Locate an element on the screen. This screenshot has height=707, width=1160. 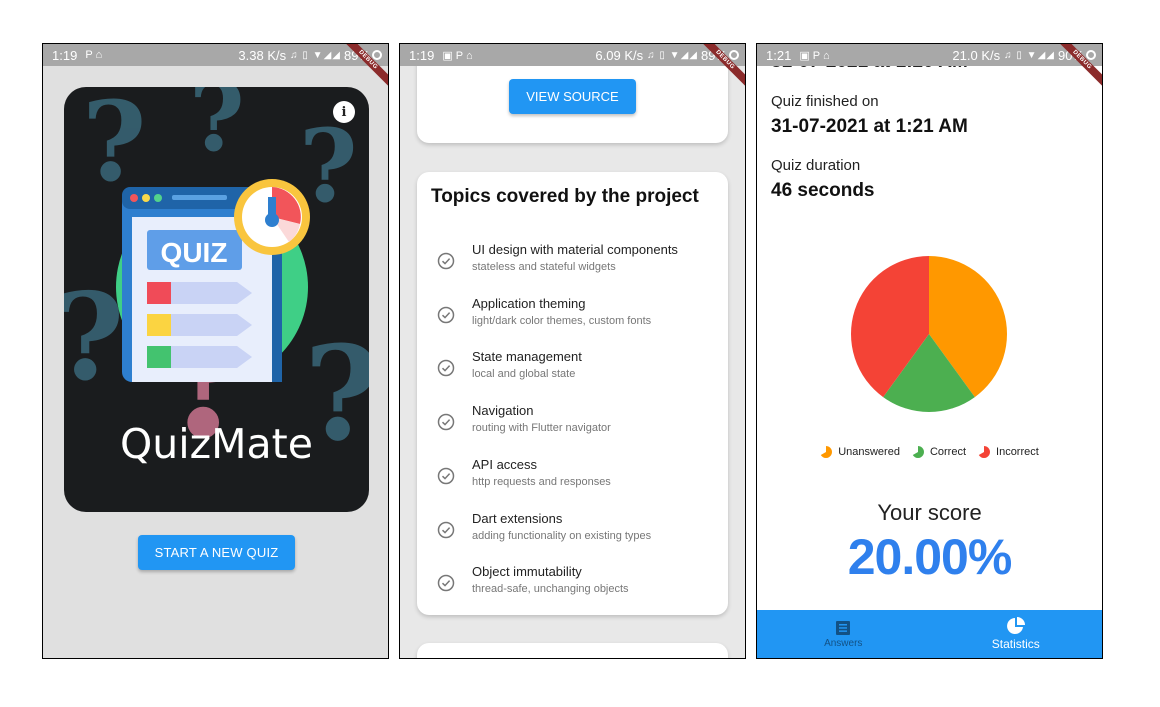
list-icon is located at coordinates (843, 627).